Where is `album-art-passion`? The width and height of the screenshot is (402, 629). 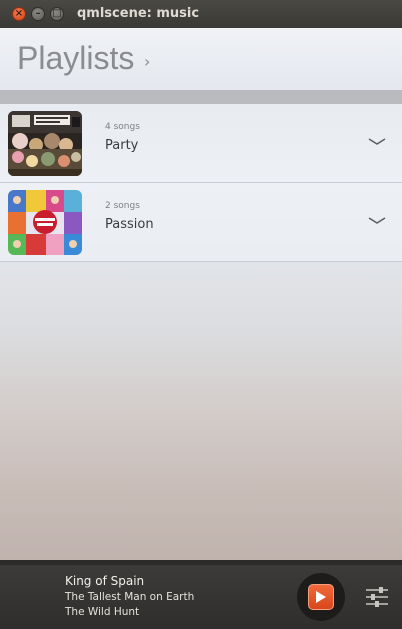 album-art-passion is located at coordinates (45, 222).